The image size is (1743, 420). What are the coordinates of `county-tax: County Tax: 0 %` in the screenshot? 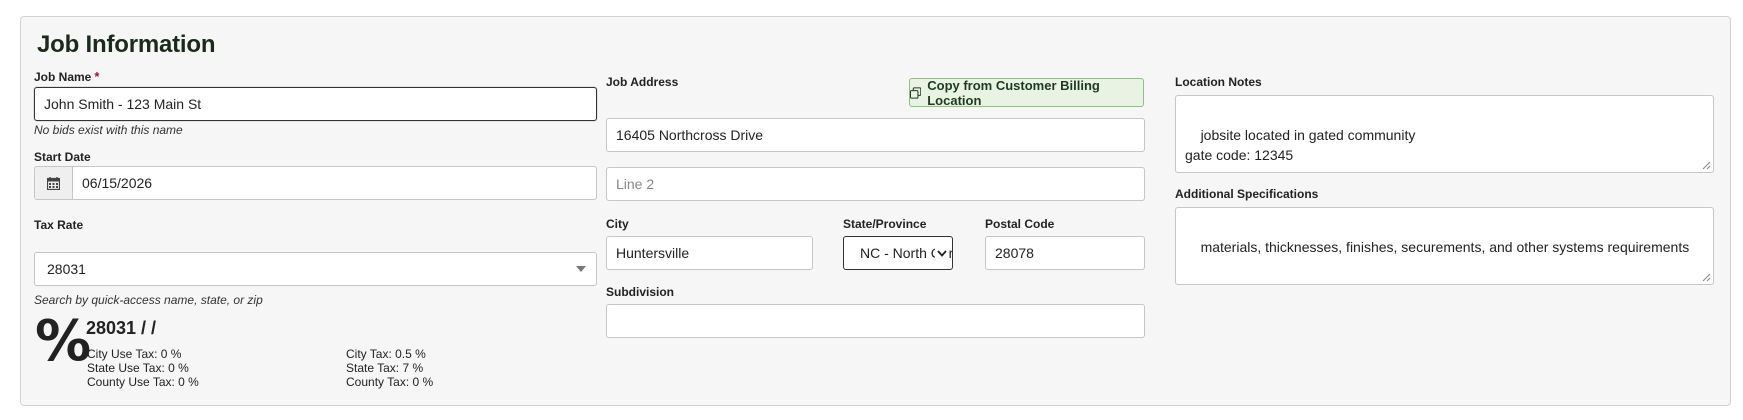 It's located at (390, 382).